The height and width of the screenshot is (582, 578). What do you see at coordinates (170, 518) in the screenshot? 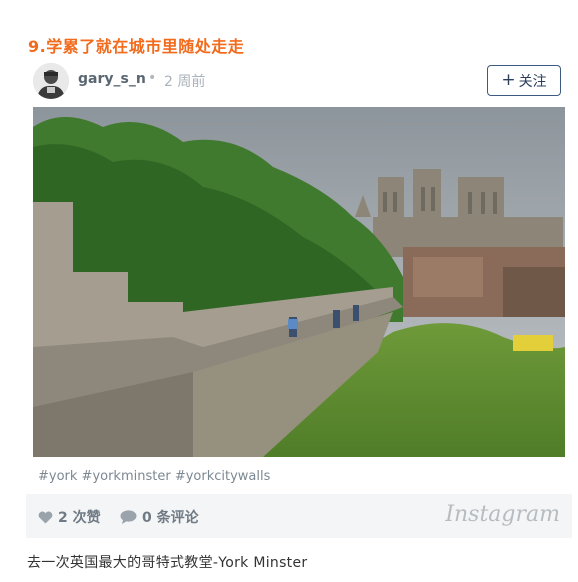
I see `comment-count-label: 0 条评论` at bounding box center [170, 518].